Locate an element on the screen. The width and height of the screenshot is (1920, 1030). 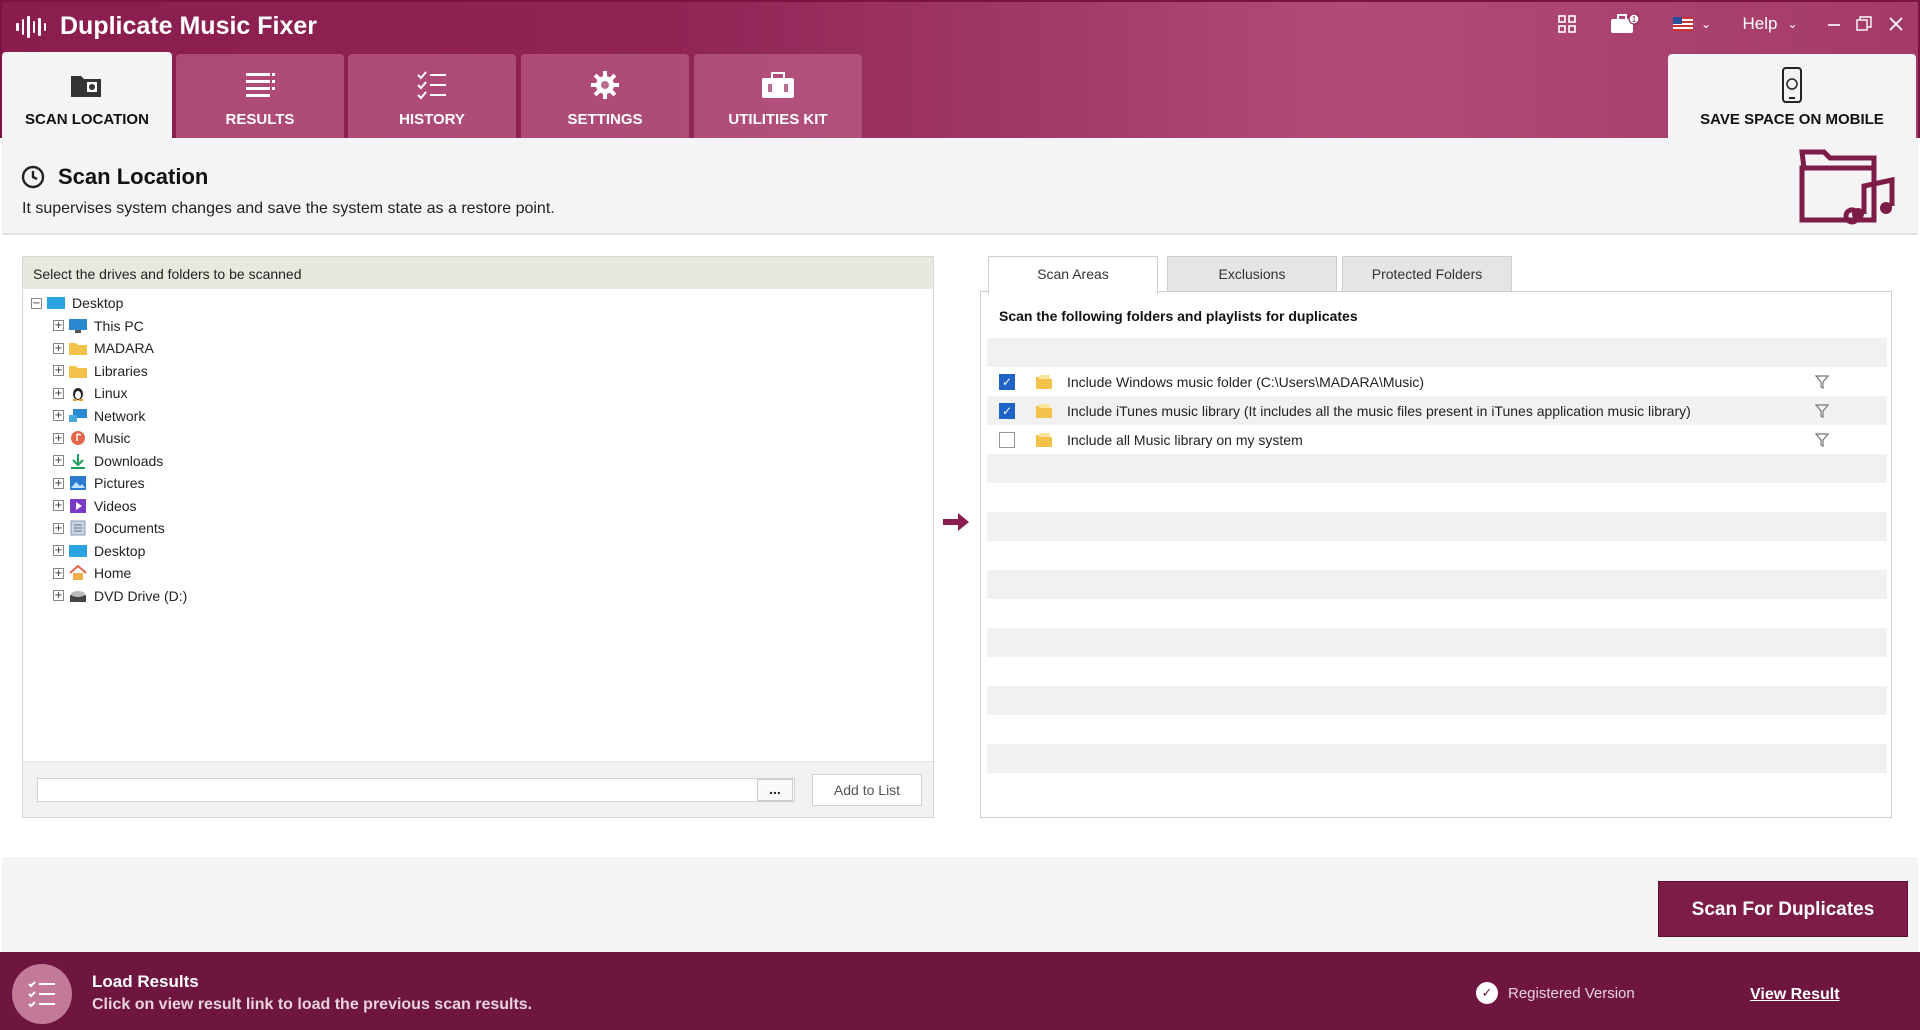
home-icon is located at coordinates (78, 573).